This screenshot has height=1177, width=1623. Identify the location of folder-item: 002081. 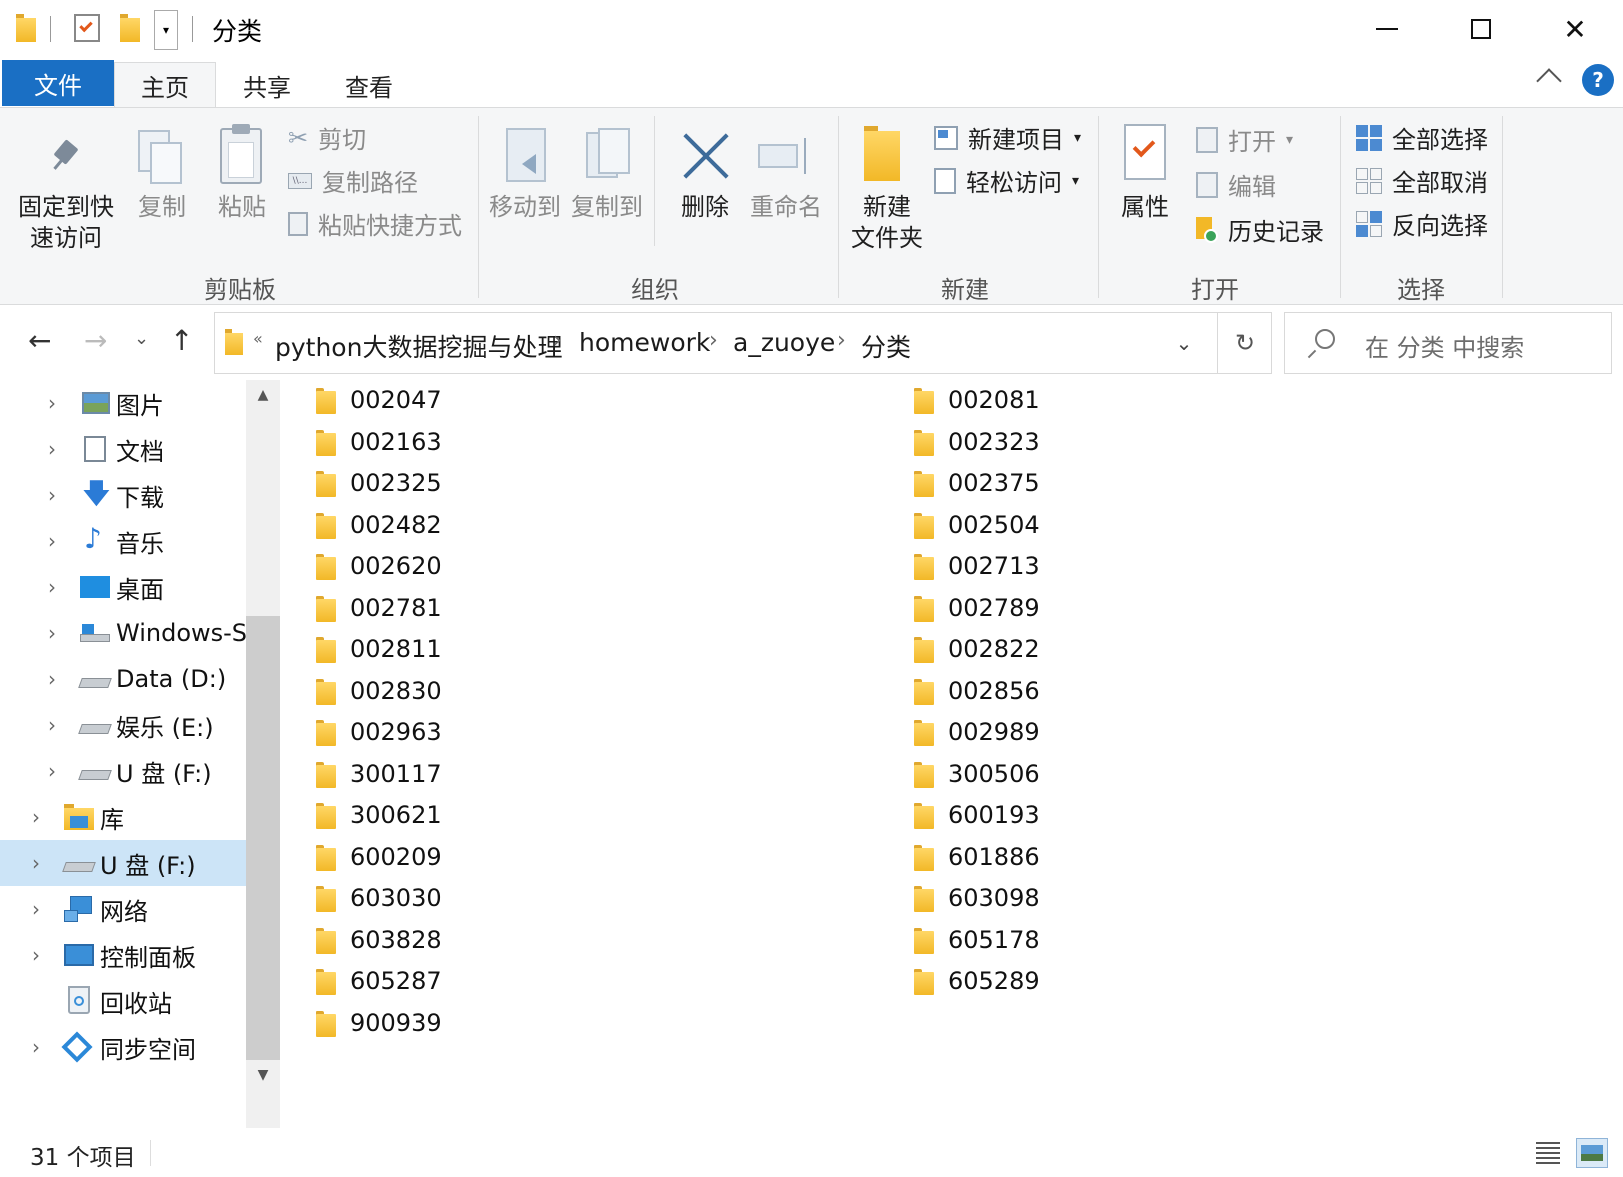
(977, 400).